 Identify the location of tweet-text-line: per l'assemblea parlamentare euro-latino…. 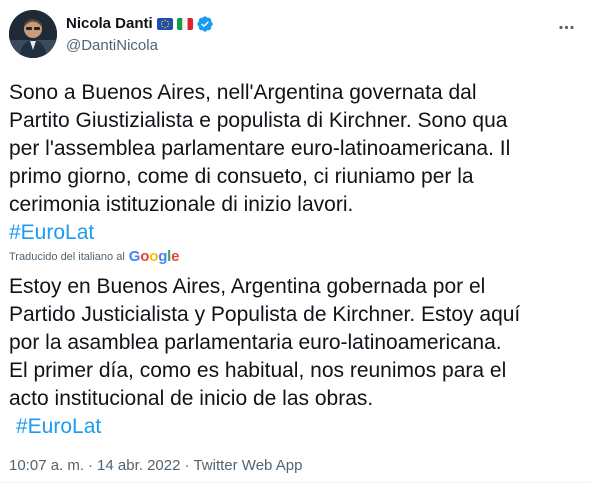
(260, 148).